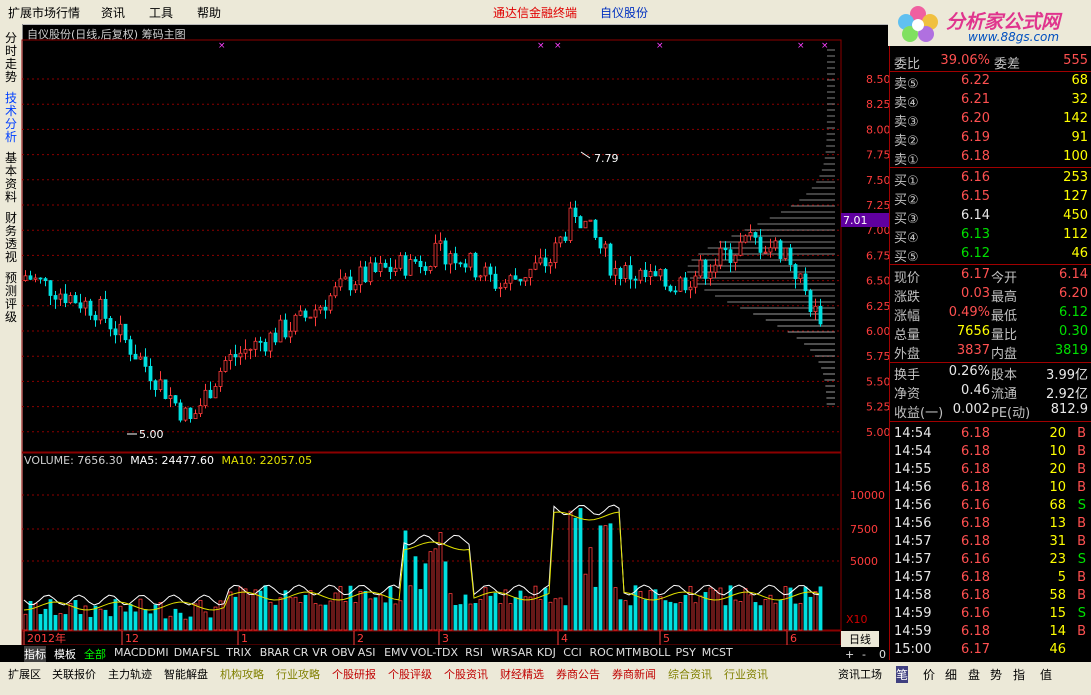 This screenshot has height=695, width=1091. Describe the element at coordinates (24, 674) in the screenshot. I see `bottom-tab: 扩展区` at that location.